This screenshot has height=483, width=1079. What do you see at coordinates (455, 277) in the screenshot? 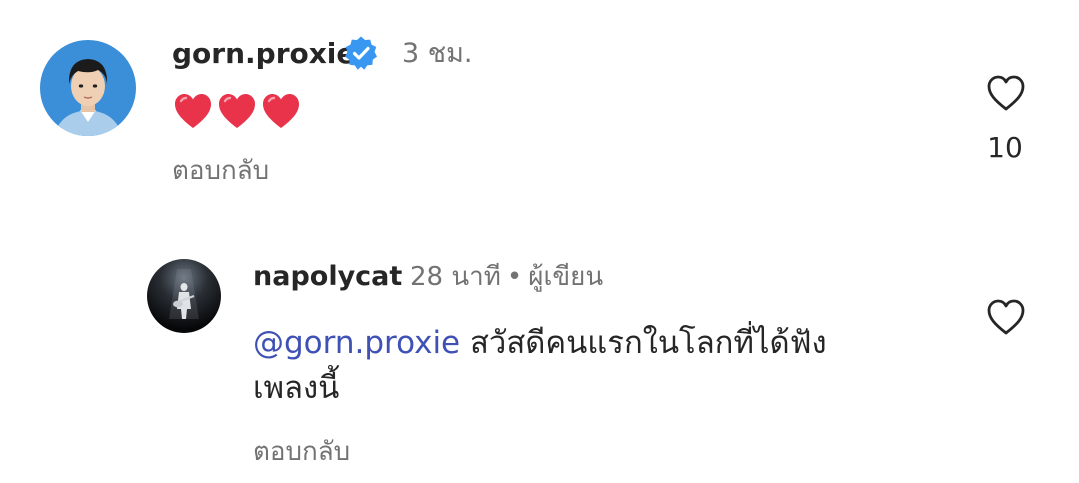
I see `comment-timestamp: 28 นาที` at bounding box center [455, 277].